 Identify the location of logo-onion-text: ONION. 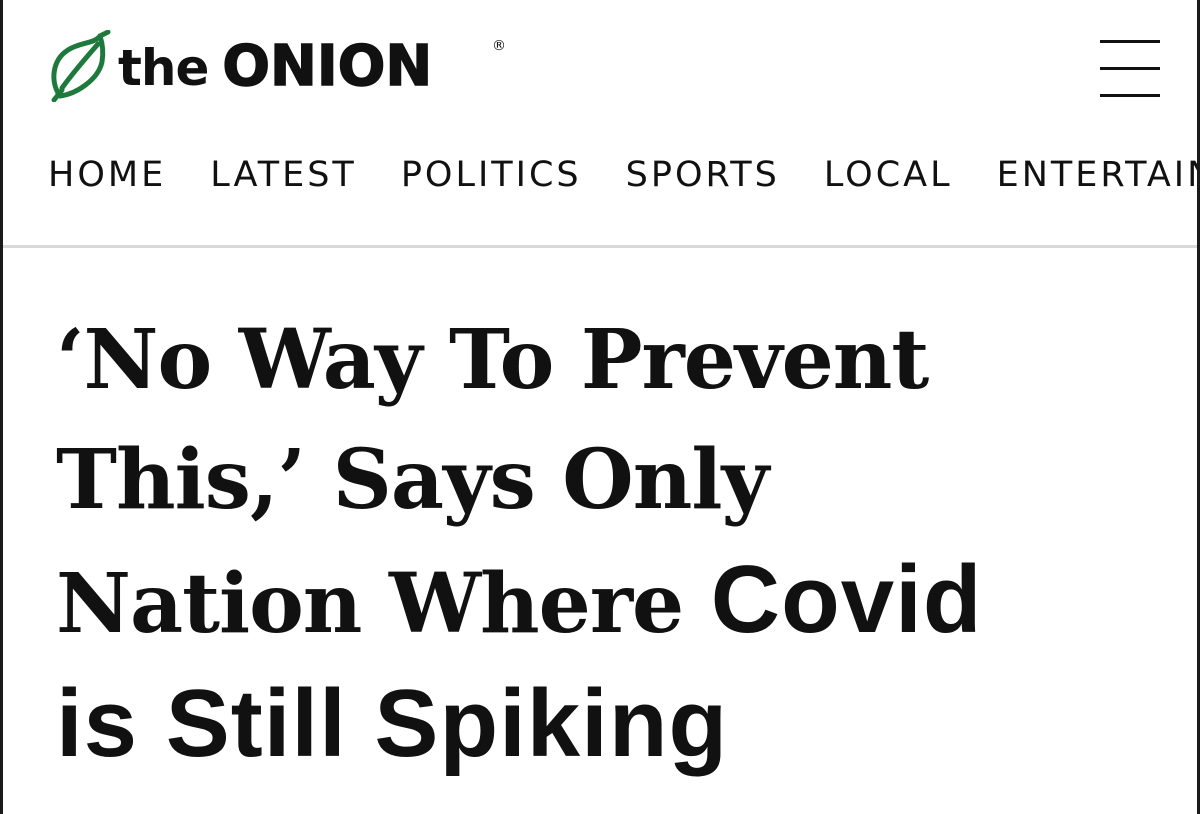
(327, 66).